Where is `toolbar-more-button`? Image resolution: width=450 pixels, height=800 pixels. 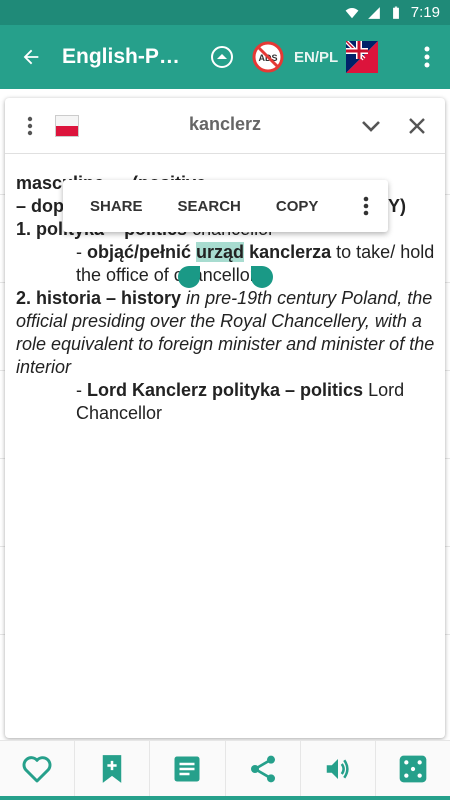 toolbar-more-button is located at coordinates (366, 206).